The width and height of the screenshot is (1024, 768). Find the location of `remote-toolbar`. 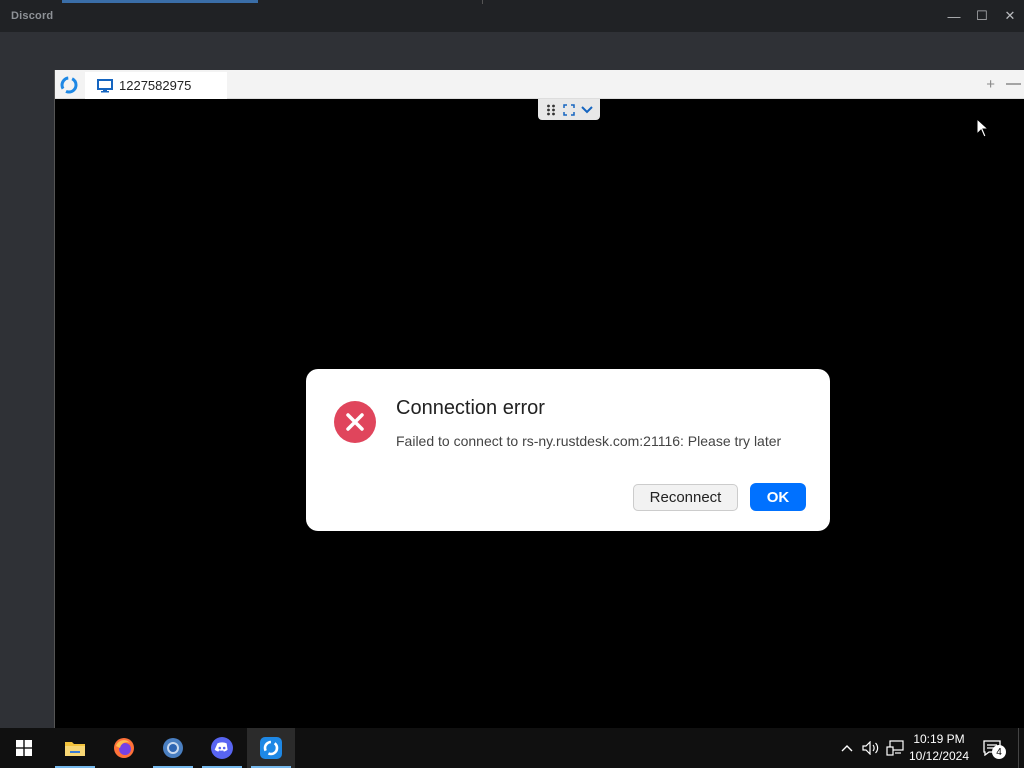

remote-toolbar is located at coordinates (569, 109).